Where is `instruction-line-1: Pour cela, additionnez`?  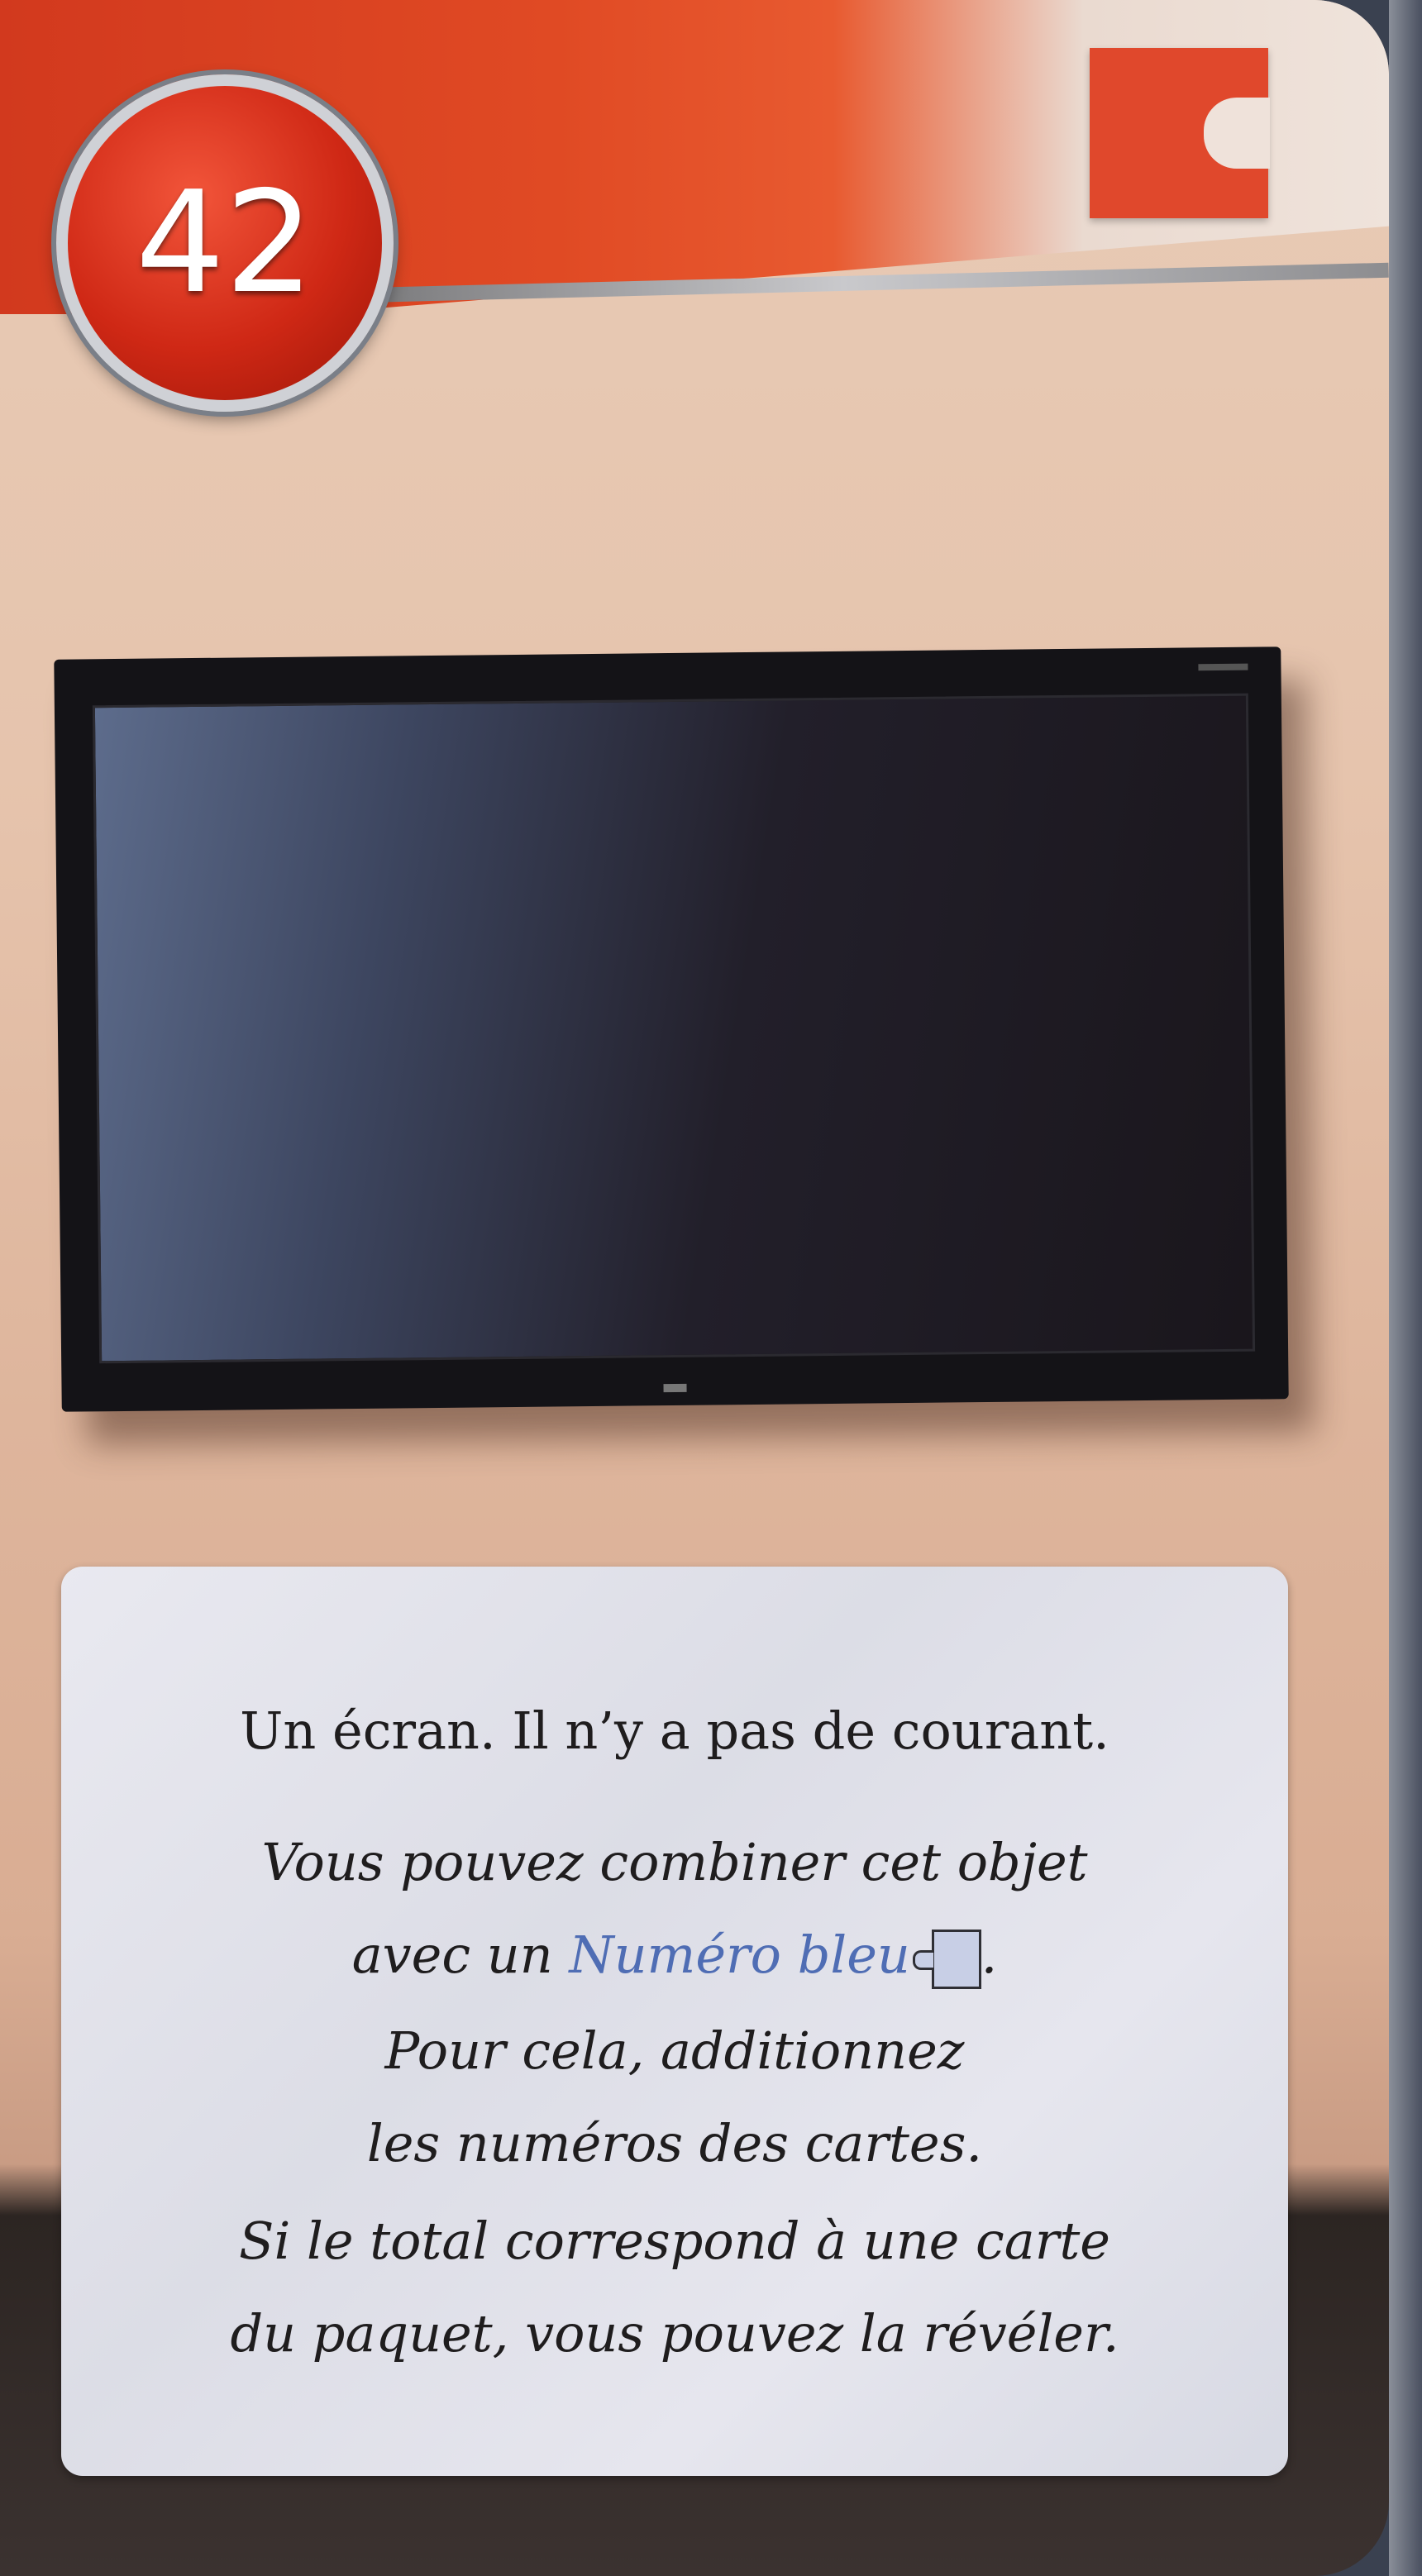 instruction-line-1: Pour cela, additionnez is located at coordinates (674, 2050).